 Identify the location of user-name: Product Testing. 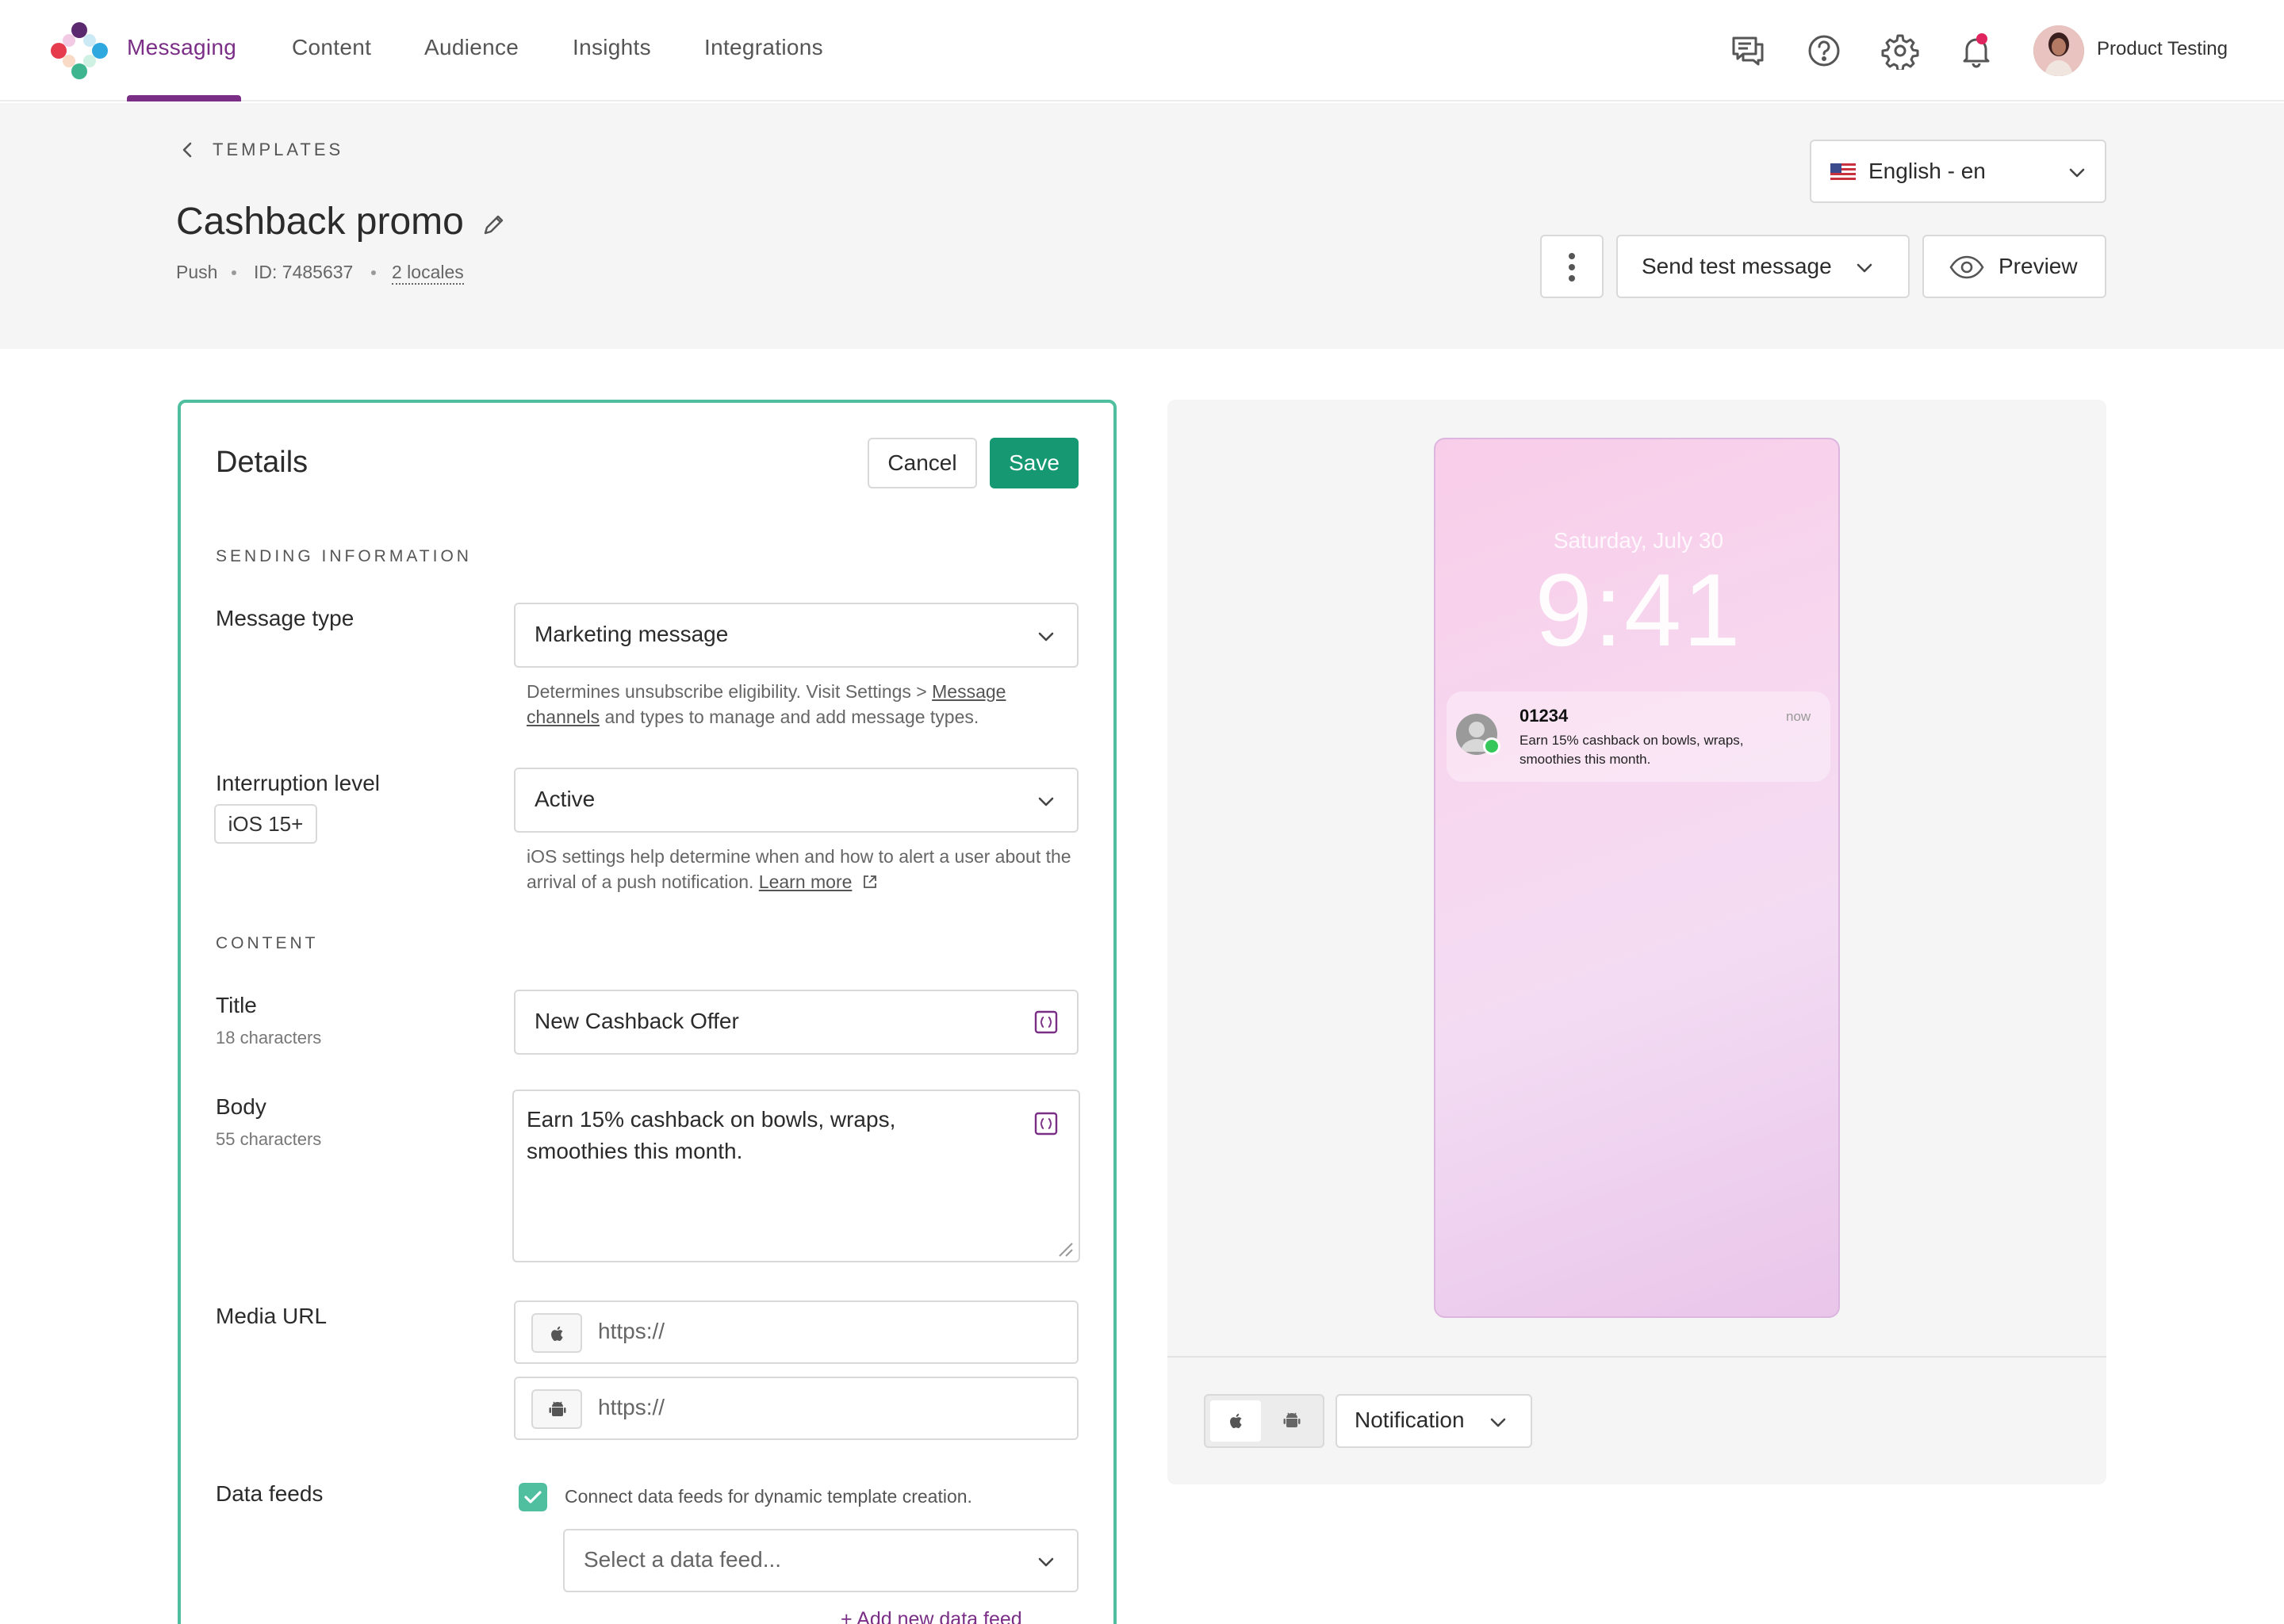
(2162, 49).